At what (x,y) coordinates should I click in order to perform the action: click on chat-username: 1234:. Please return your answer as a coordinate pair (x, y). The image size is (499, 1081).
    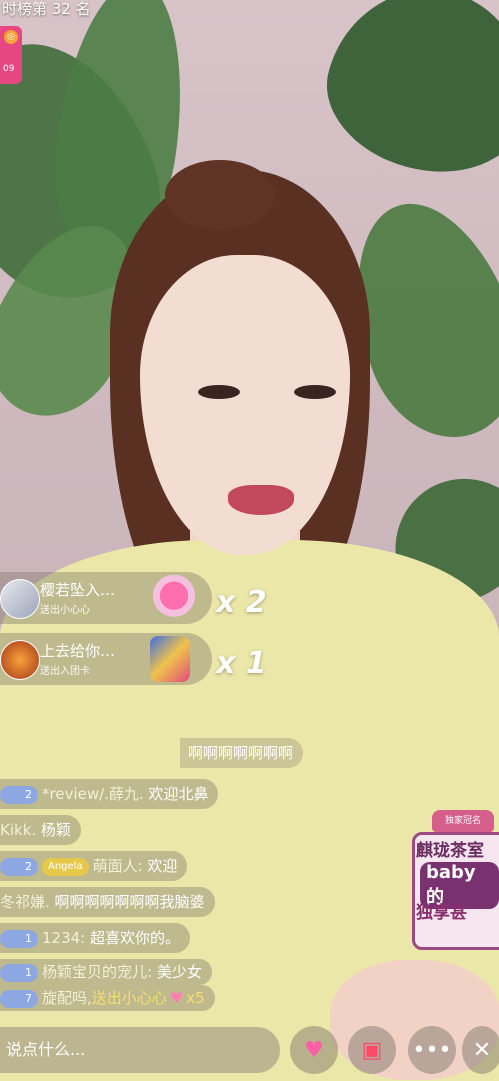
    Looking at the image, I should click on (63, 938).